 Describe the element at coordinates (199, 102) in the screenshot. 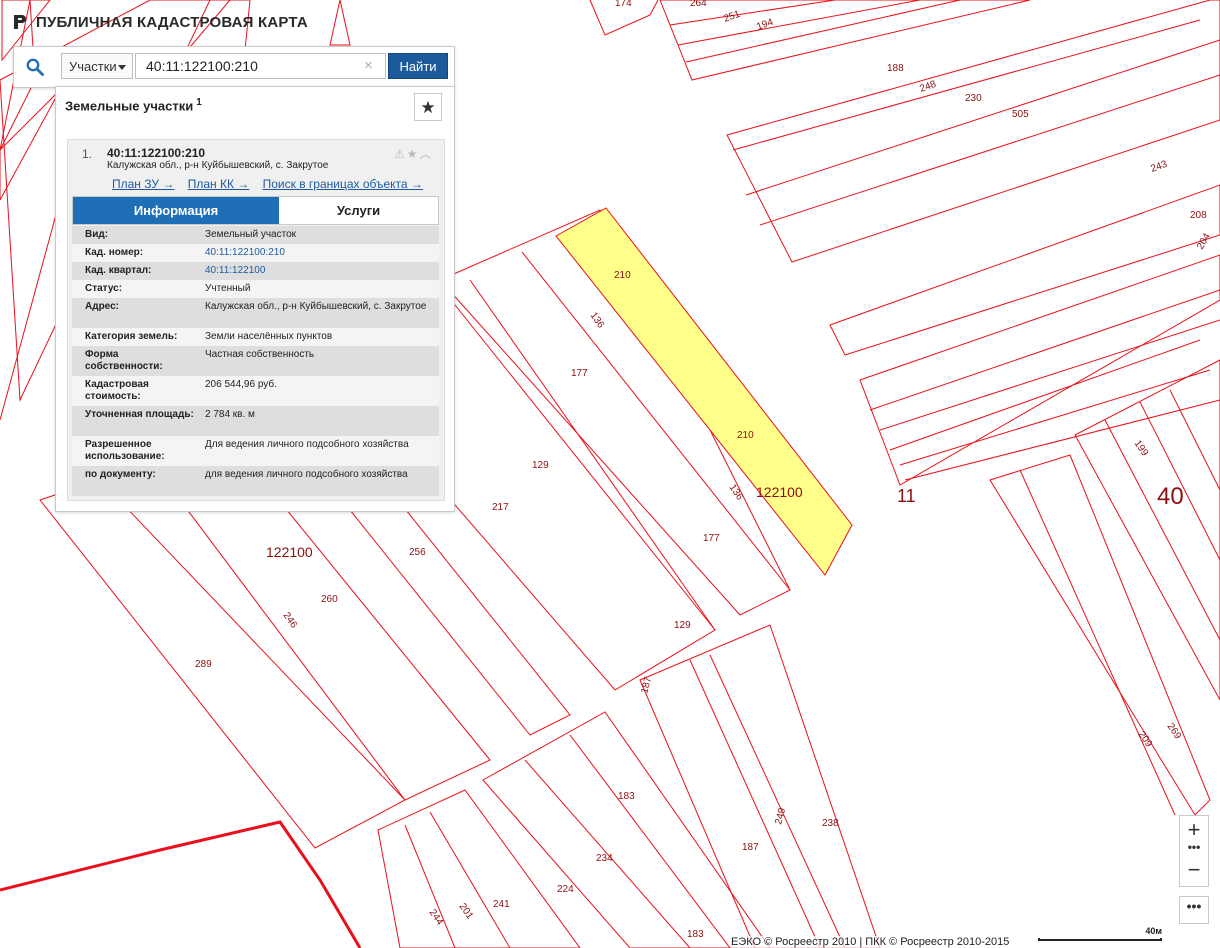

I see `result-count: 1` at that location.